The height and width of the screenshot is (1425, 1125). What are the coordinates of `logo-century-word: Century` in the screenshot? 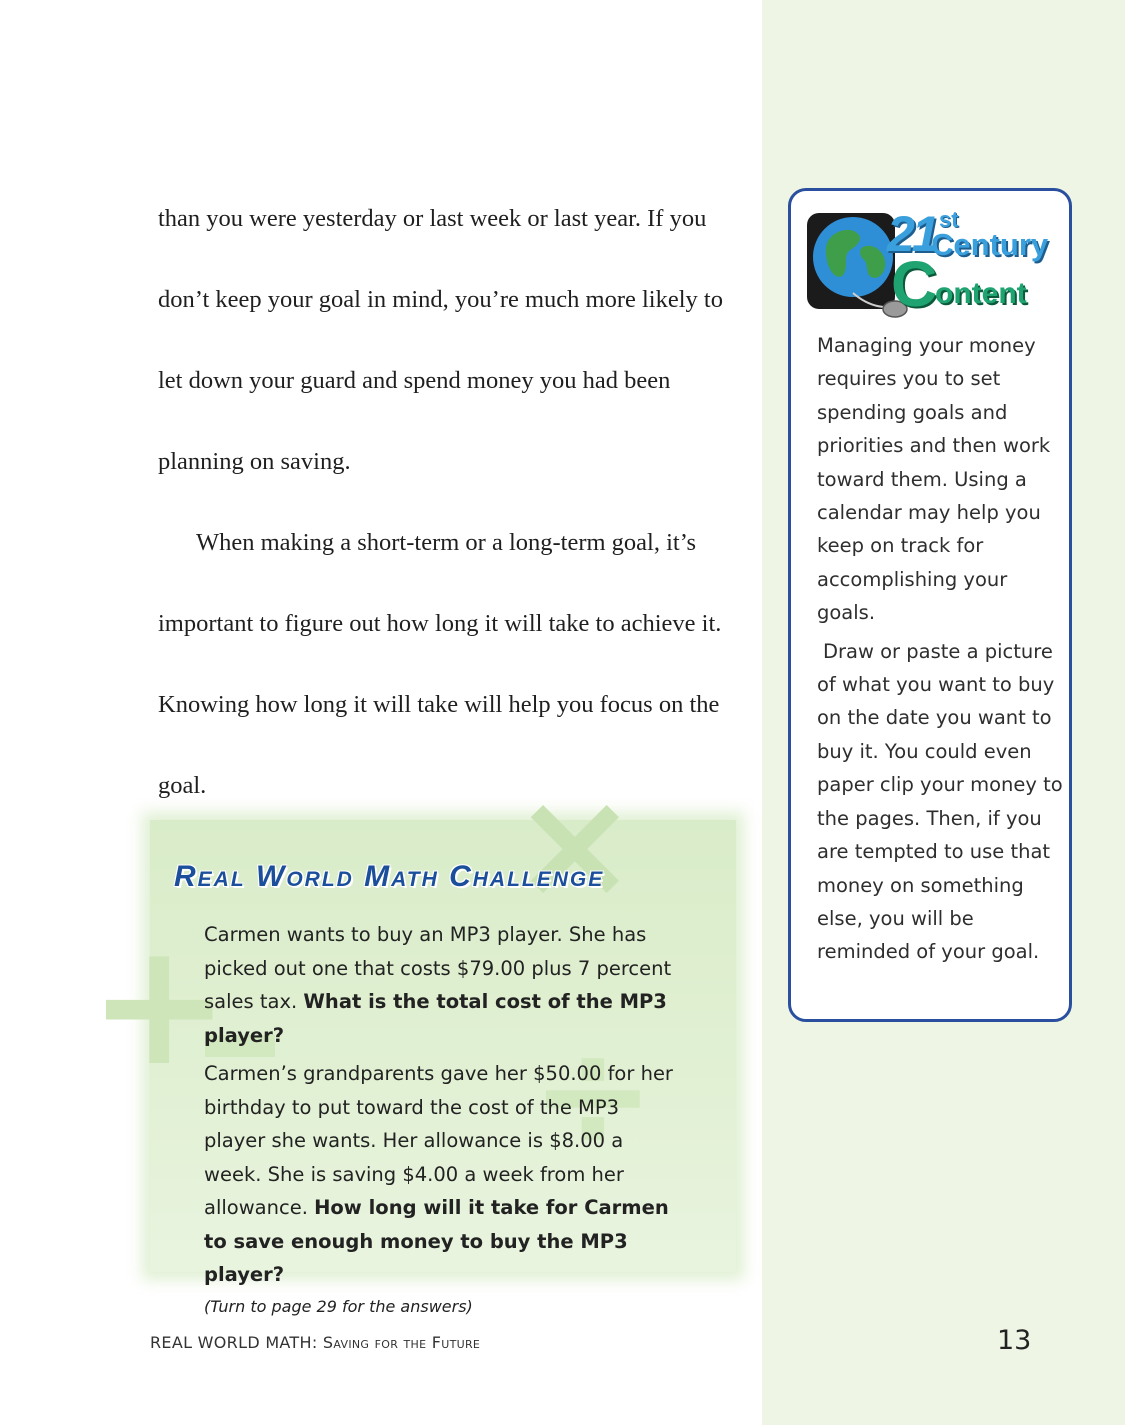 It's located at (990, 244).